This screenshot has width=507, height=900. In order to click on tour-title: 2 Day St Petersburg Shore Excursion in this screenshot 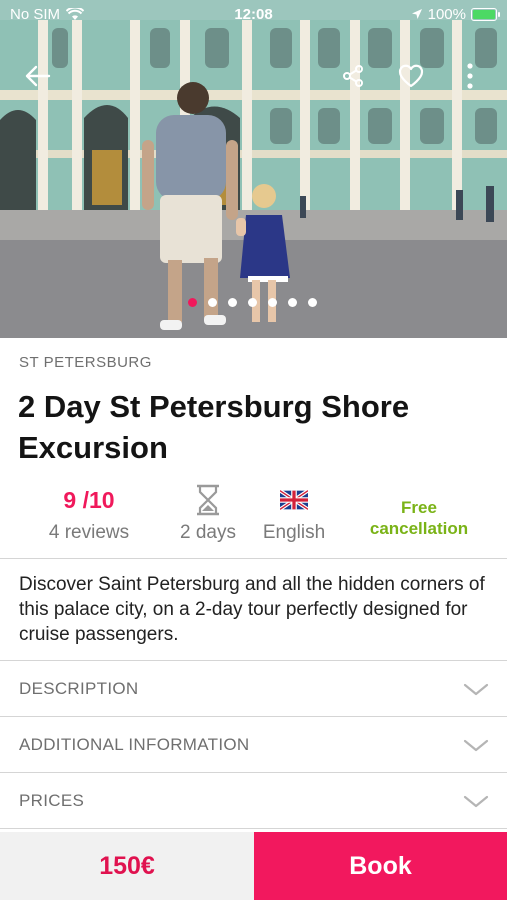, I will do `click(214, 427)`.